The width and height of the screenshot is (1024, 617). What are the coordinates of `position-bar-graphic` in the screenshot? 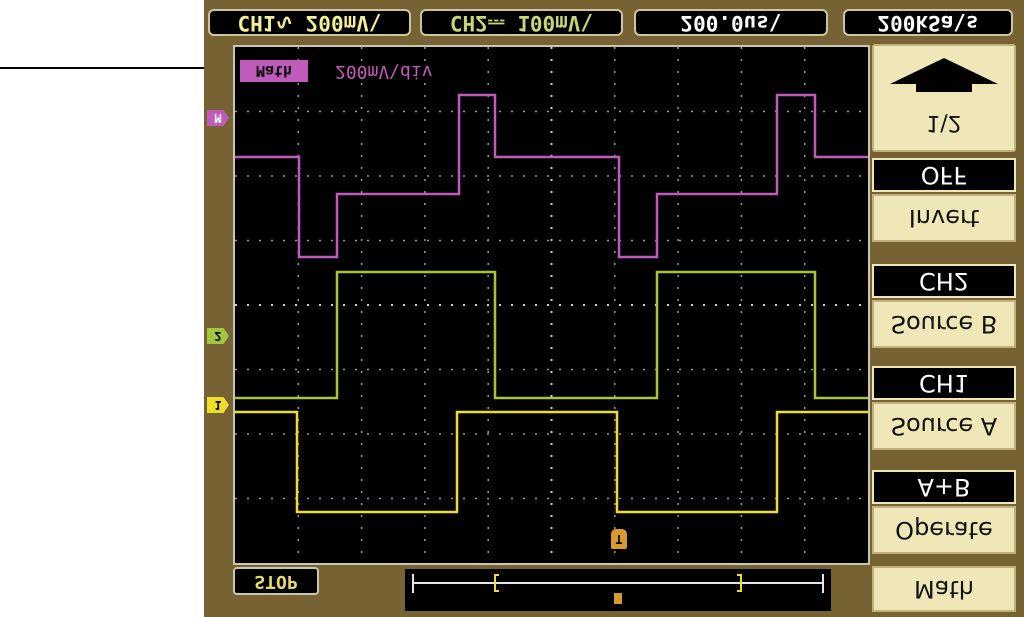 It's located at (618, 589).